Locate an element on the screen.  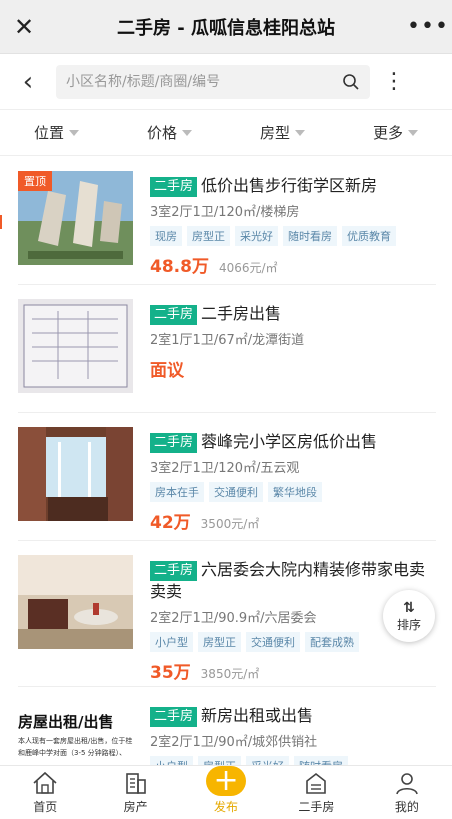
sort-button: ⇅ 排序 is located at coordinates (409, 616).